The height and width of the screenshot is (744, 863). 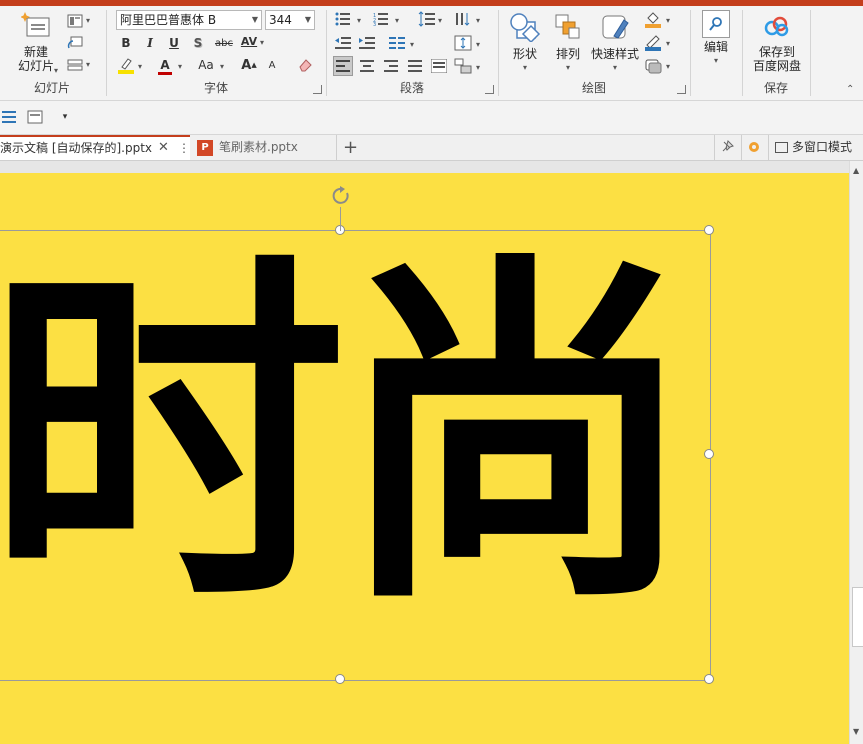 What do you see at coordinates (95, 147) in the screenshot?
I see `tab-presentation: 演示文稿 [自动保存的].pptx ✕ ⋮` at bounding box center [95, 147].